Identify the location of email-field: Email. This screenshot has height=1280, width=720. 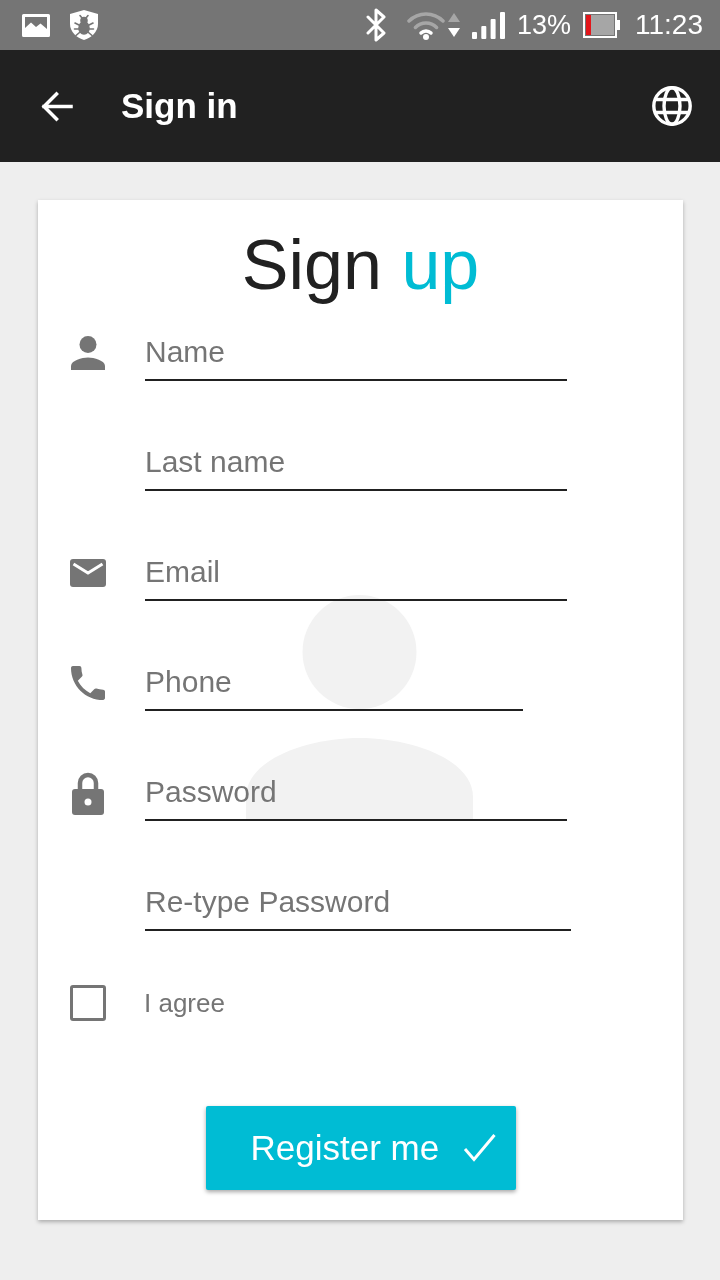
(356, 573).